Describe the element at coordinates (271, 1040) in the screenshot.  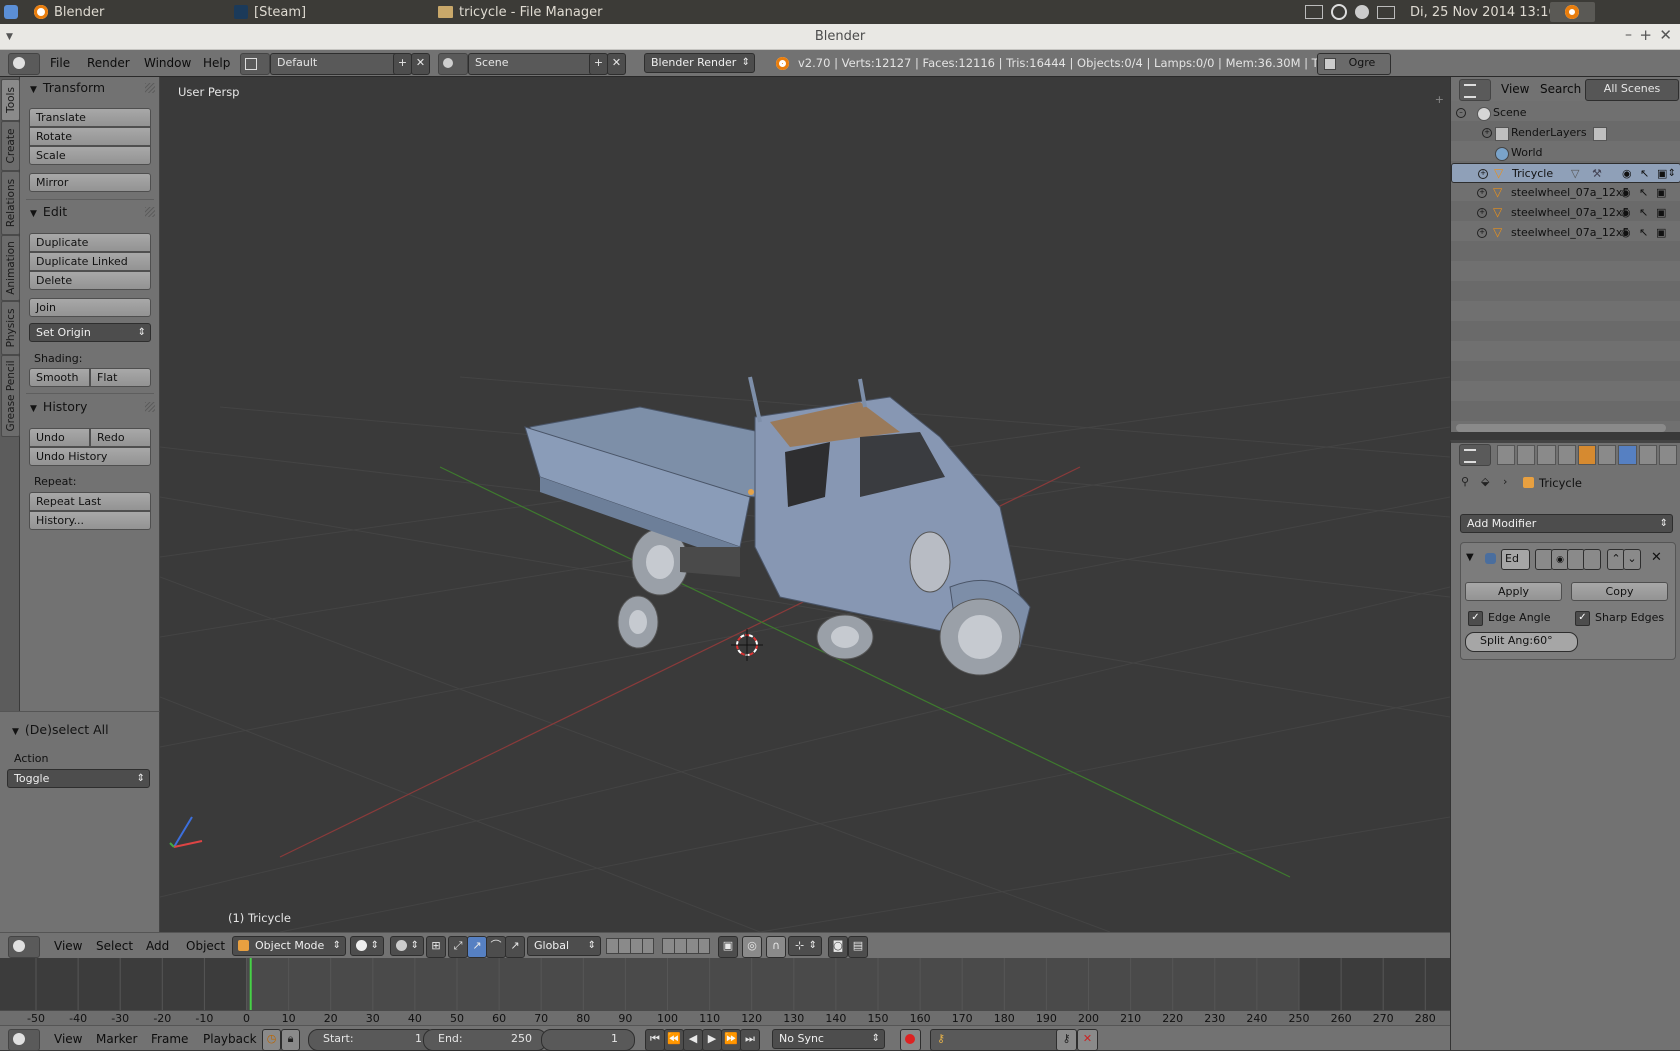
I see `preview-range-toggle: ◷` at that location.